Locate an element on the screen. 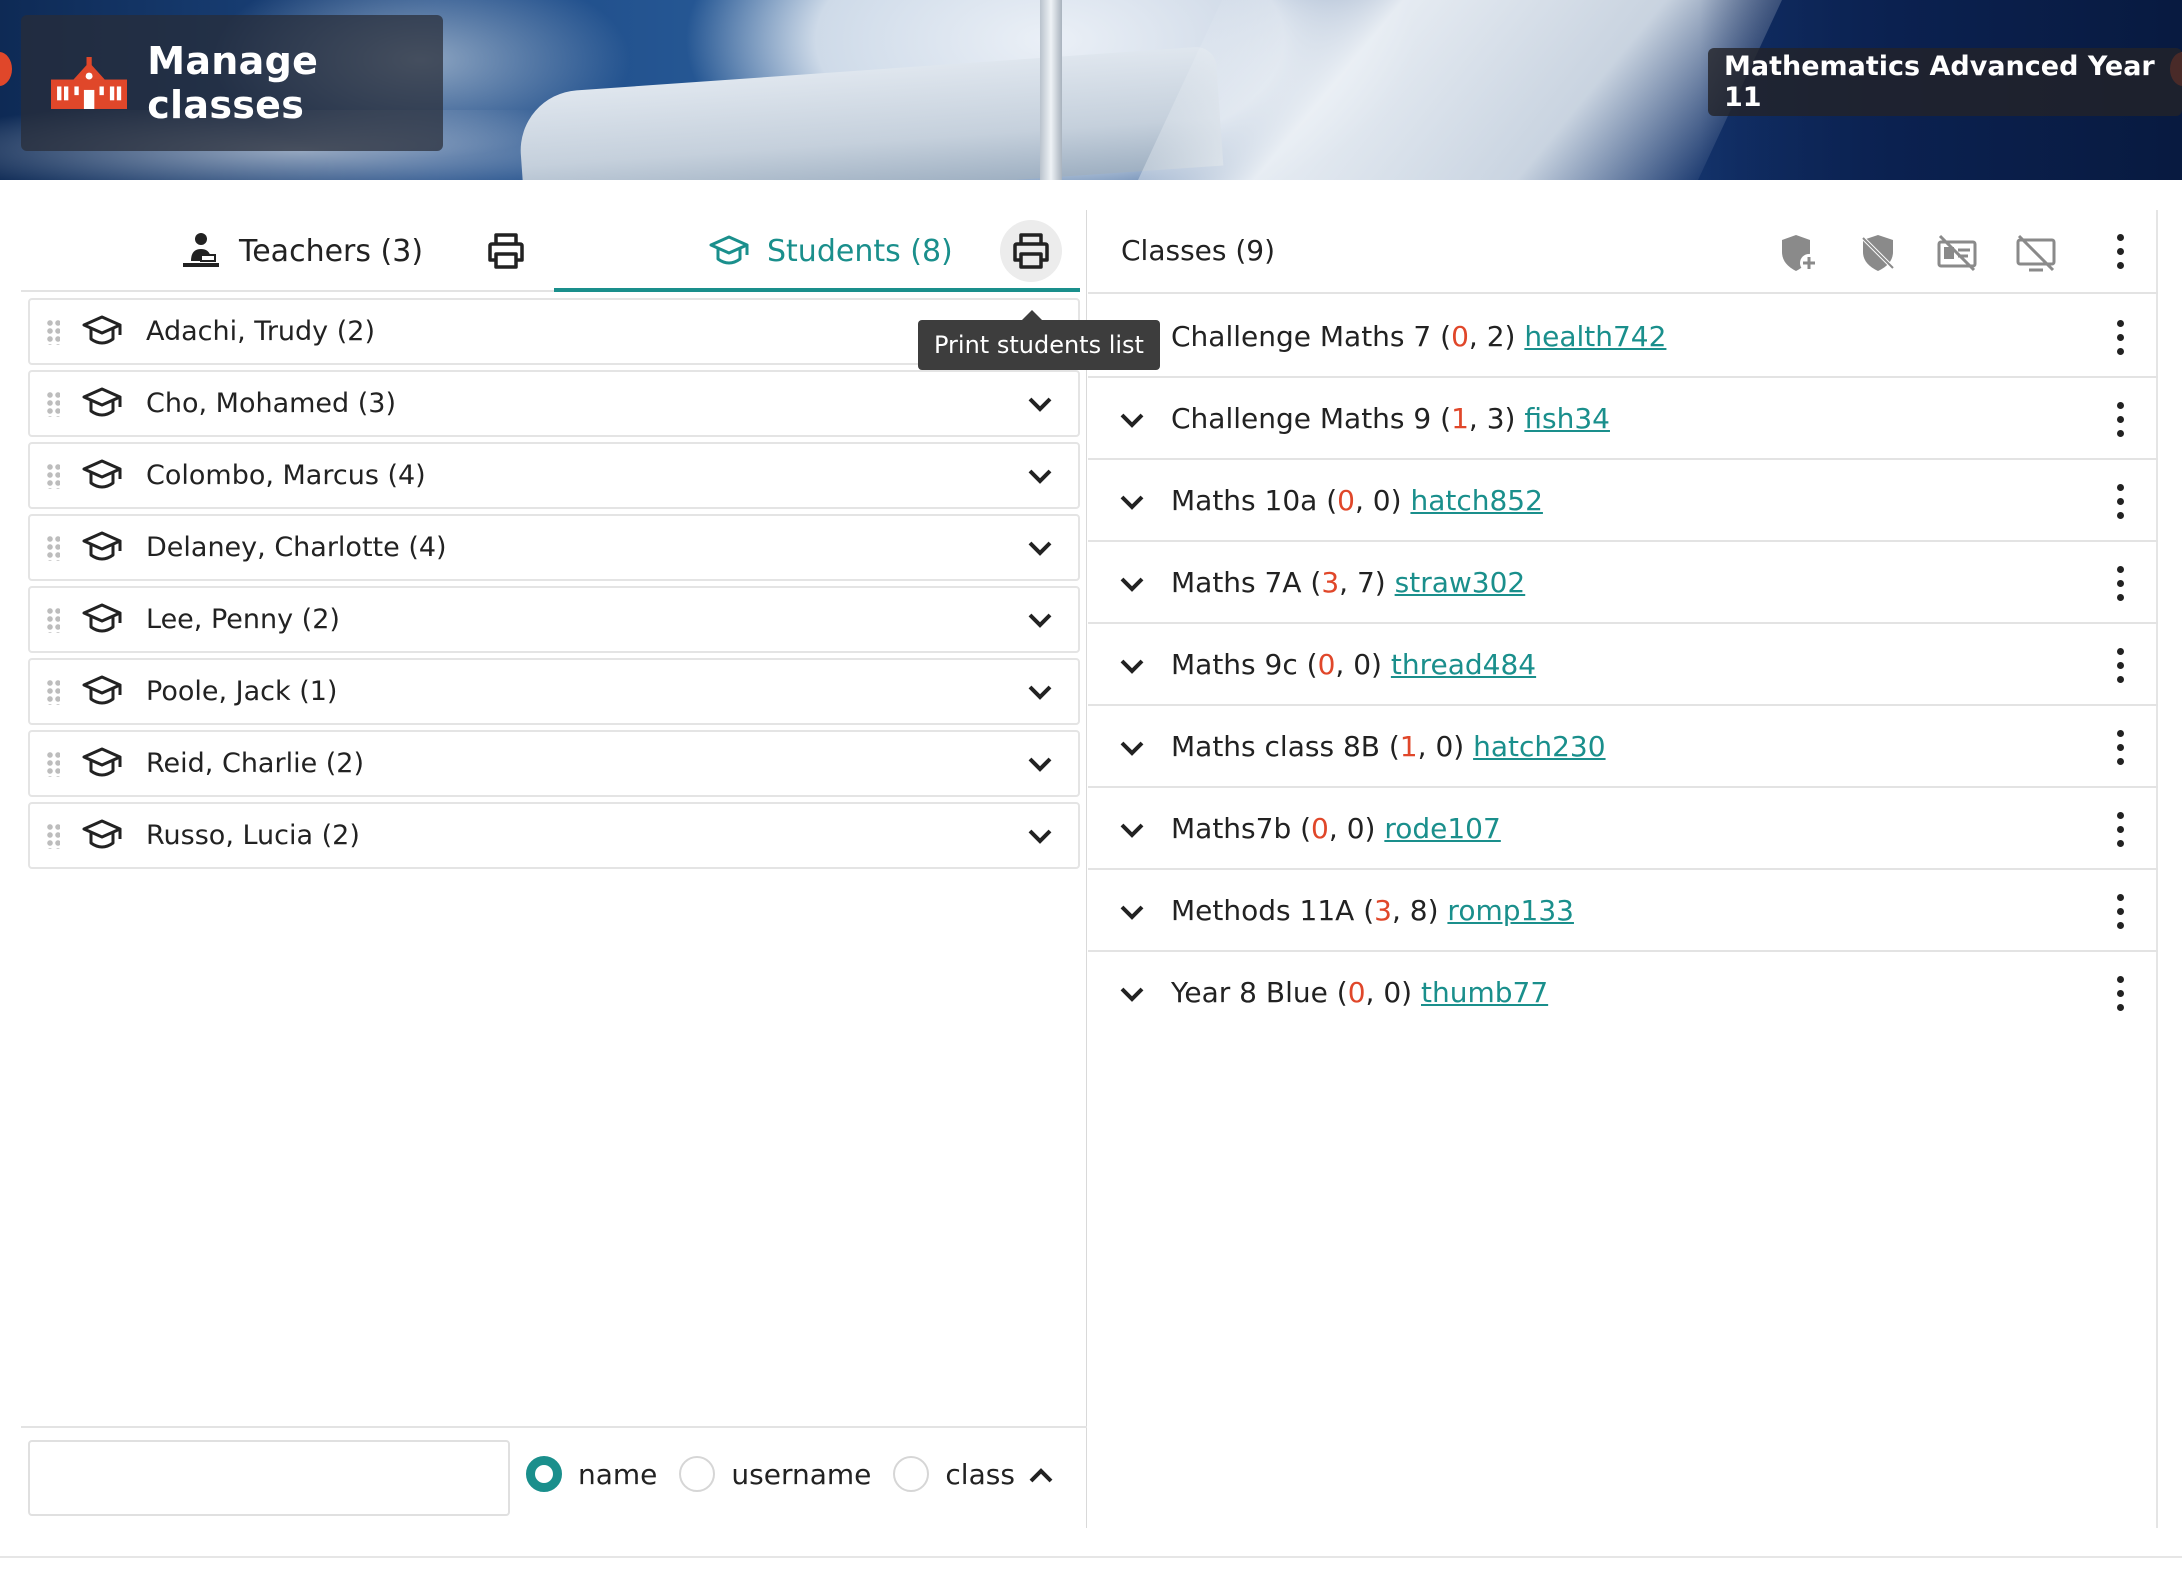 The image size is (2182, 1570). tab-students: Students (8) is located at coordinates (831, 251).